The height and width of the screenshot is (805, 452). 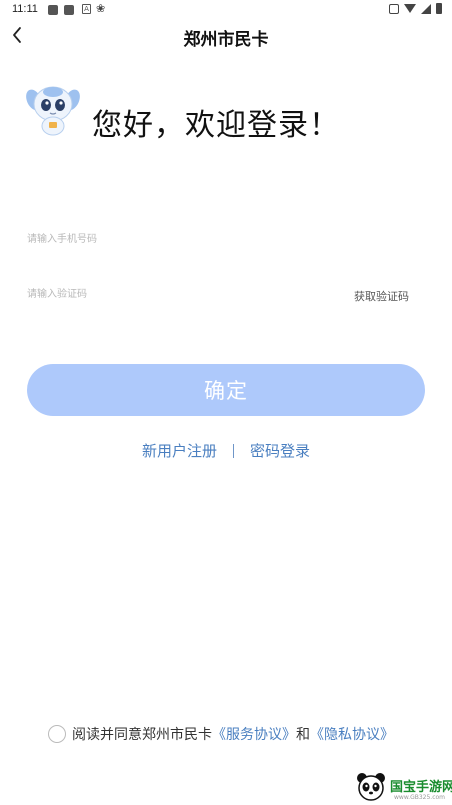 I want to click on battery-icon, so click(x=439, y=8).